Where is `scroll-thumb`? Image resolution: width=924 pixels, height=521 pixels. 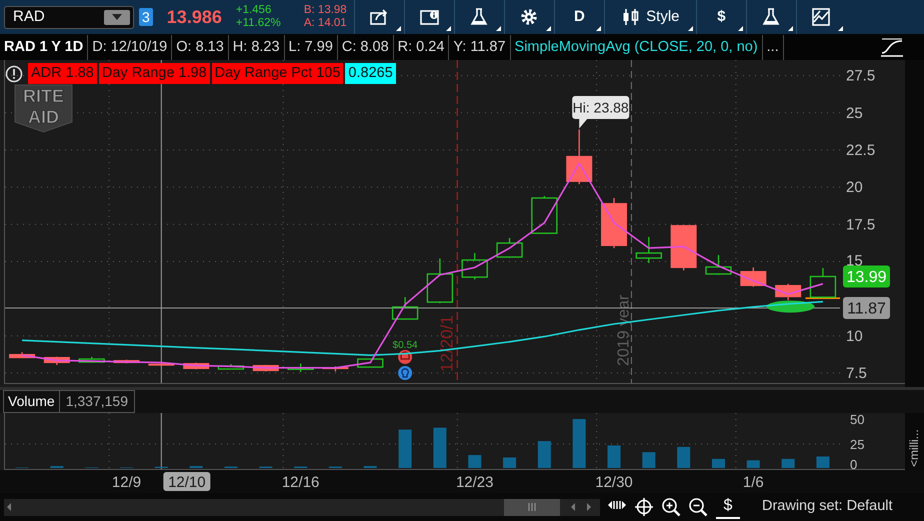
scroll-thumb is located at coordinates (532, 507).